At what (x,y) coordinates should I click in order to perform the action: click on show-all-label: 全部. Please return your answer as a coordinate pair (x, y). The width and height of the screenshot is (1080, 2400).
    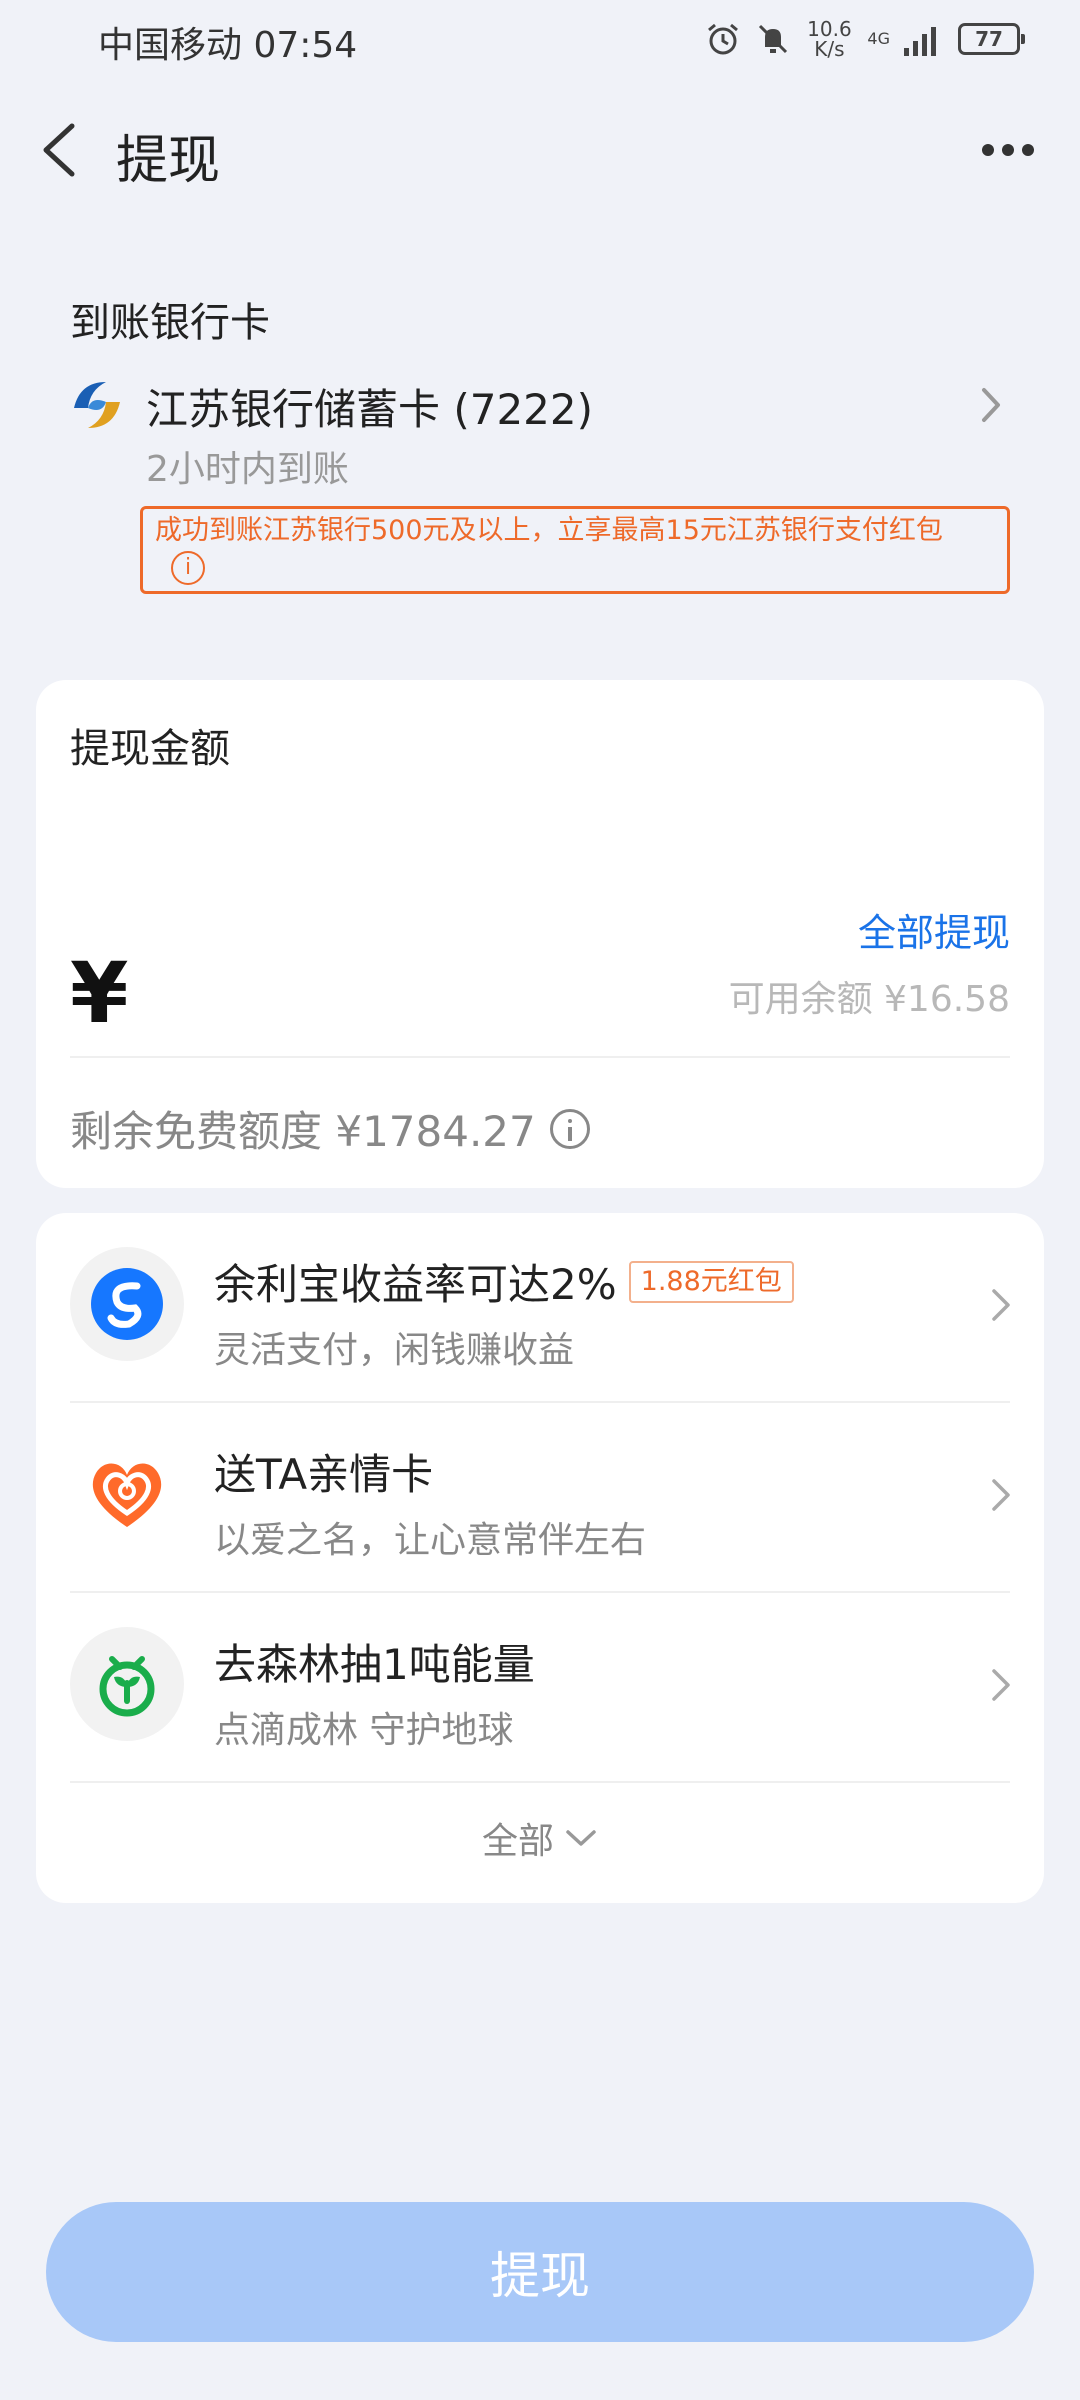
    Looking at the image, I should click on (517, 1841).